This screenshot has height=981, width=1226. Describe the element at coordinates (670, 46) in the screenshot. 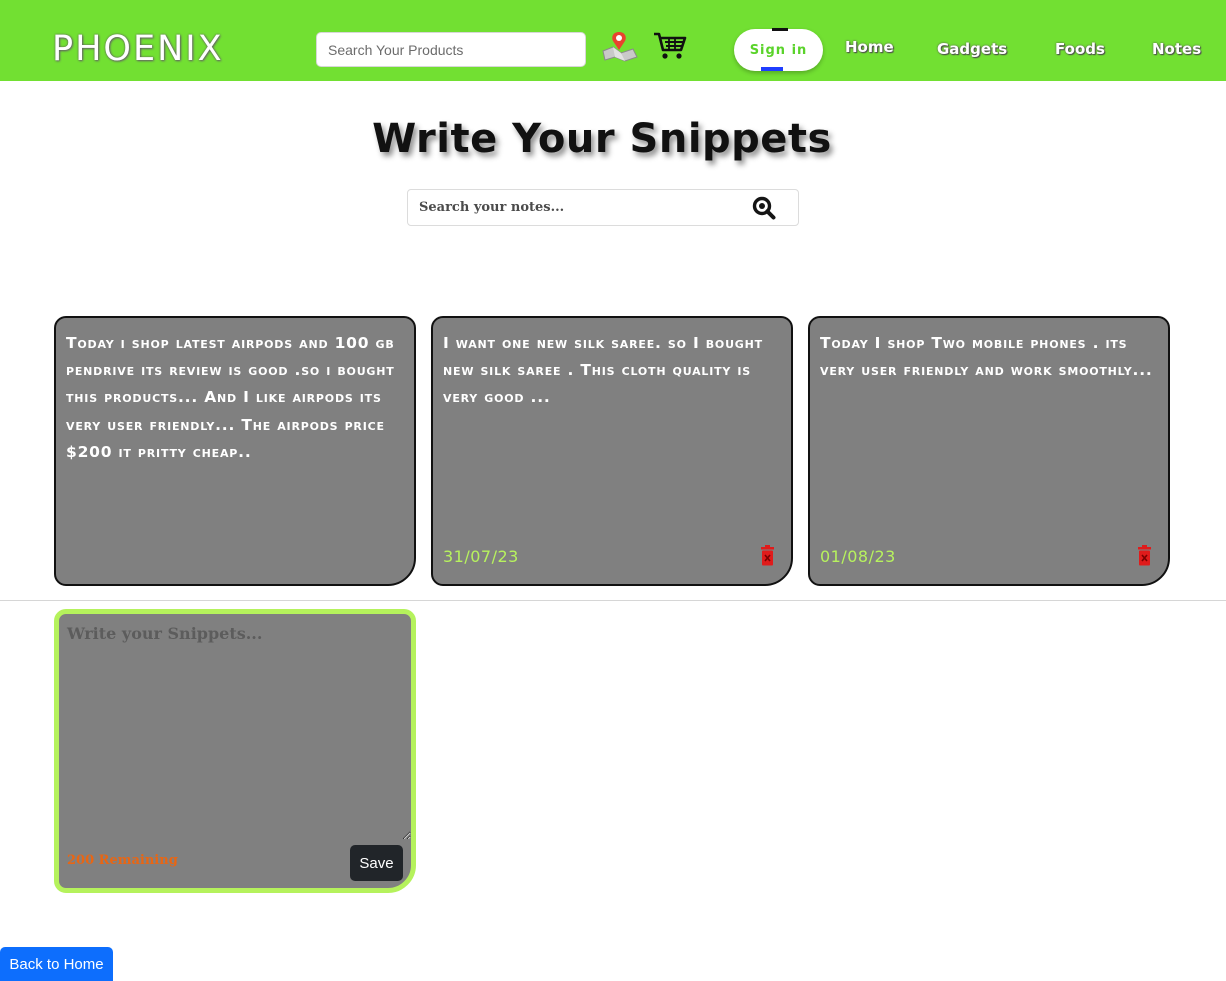

I see `cart-icon` at that location.